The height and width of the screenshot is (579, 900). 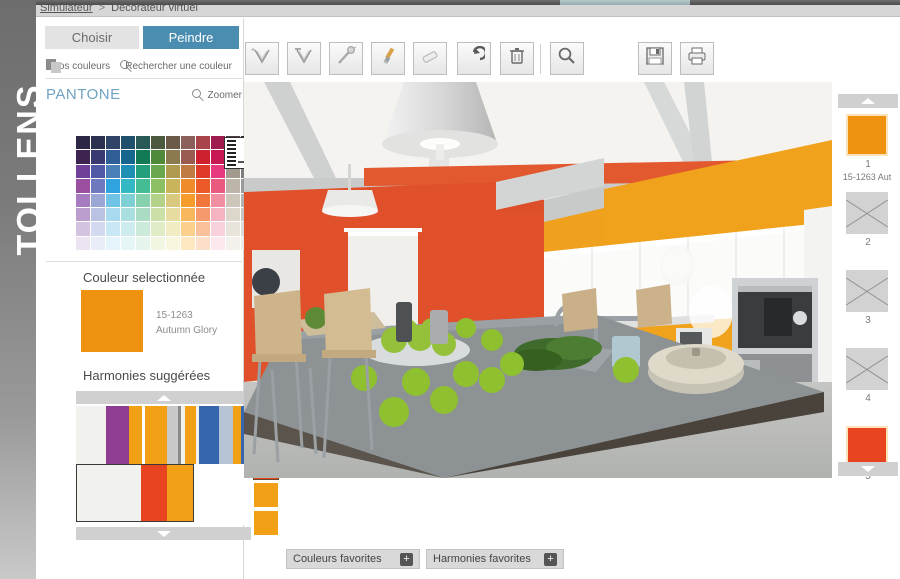 What do you see at coordinates (304, 58) in the screenshot?
I see `remove-zone-button` at bounding box center [304, 58].